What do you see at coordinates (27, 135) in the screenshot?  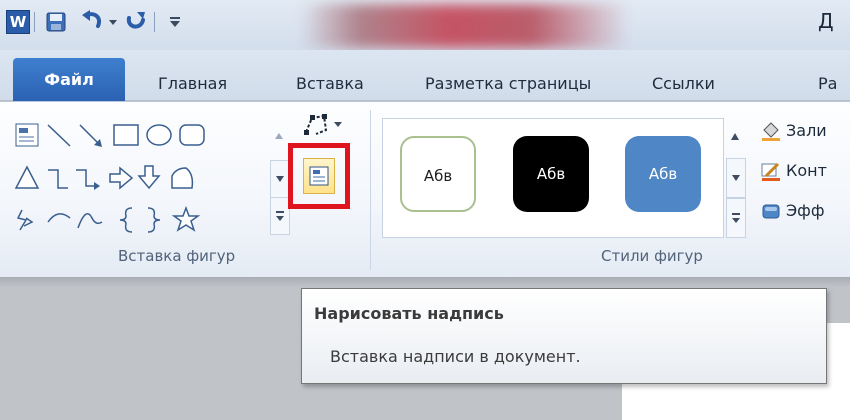 I see `text-box-shape-icon` at bounding box center [27, 135].